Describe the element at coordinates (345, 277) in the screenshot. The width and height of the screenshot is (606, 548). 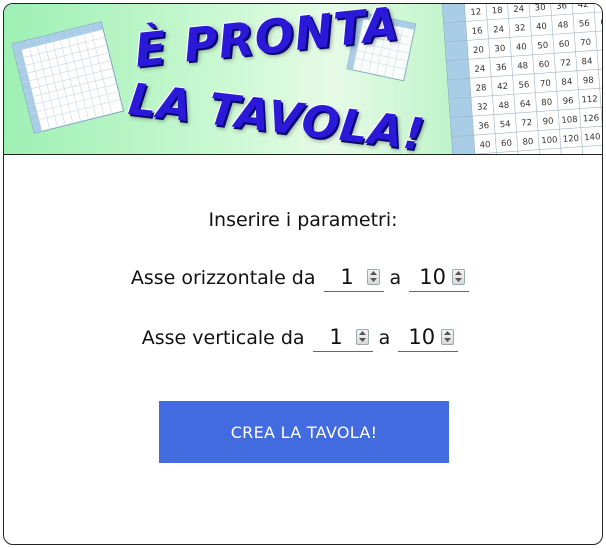
I see `horizontal-from-value: 1` at that location.